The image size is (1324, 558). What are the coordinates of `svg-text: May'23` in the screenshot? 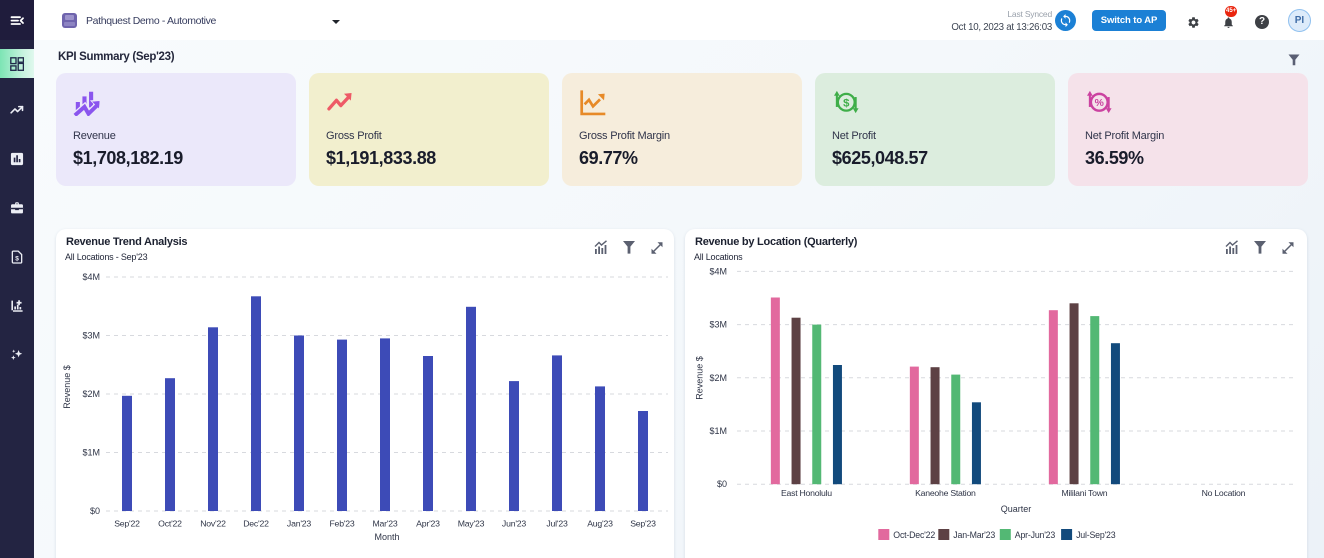 It's located at (471, 524).